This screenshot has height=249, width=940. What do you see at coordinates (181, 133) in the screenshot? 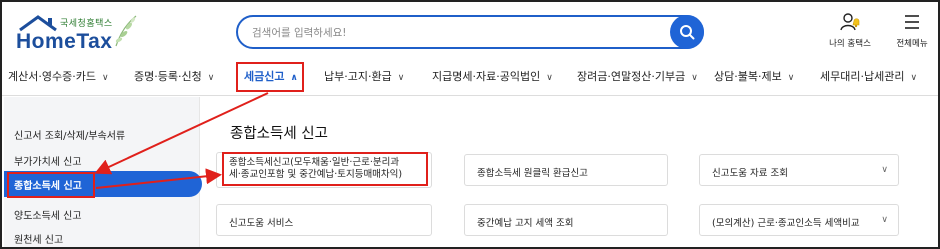
I see `arrow-nav-to-sidebar` at bounding box center [181, 133].